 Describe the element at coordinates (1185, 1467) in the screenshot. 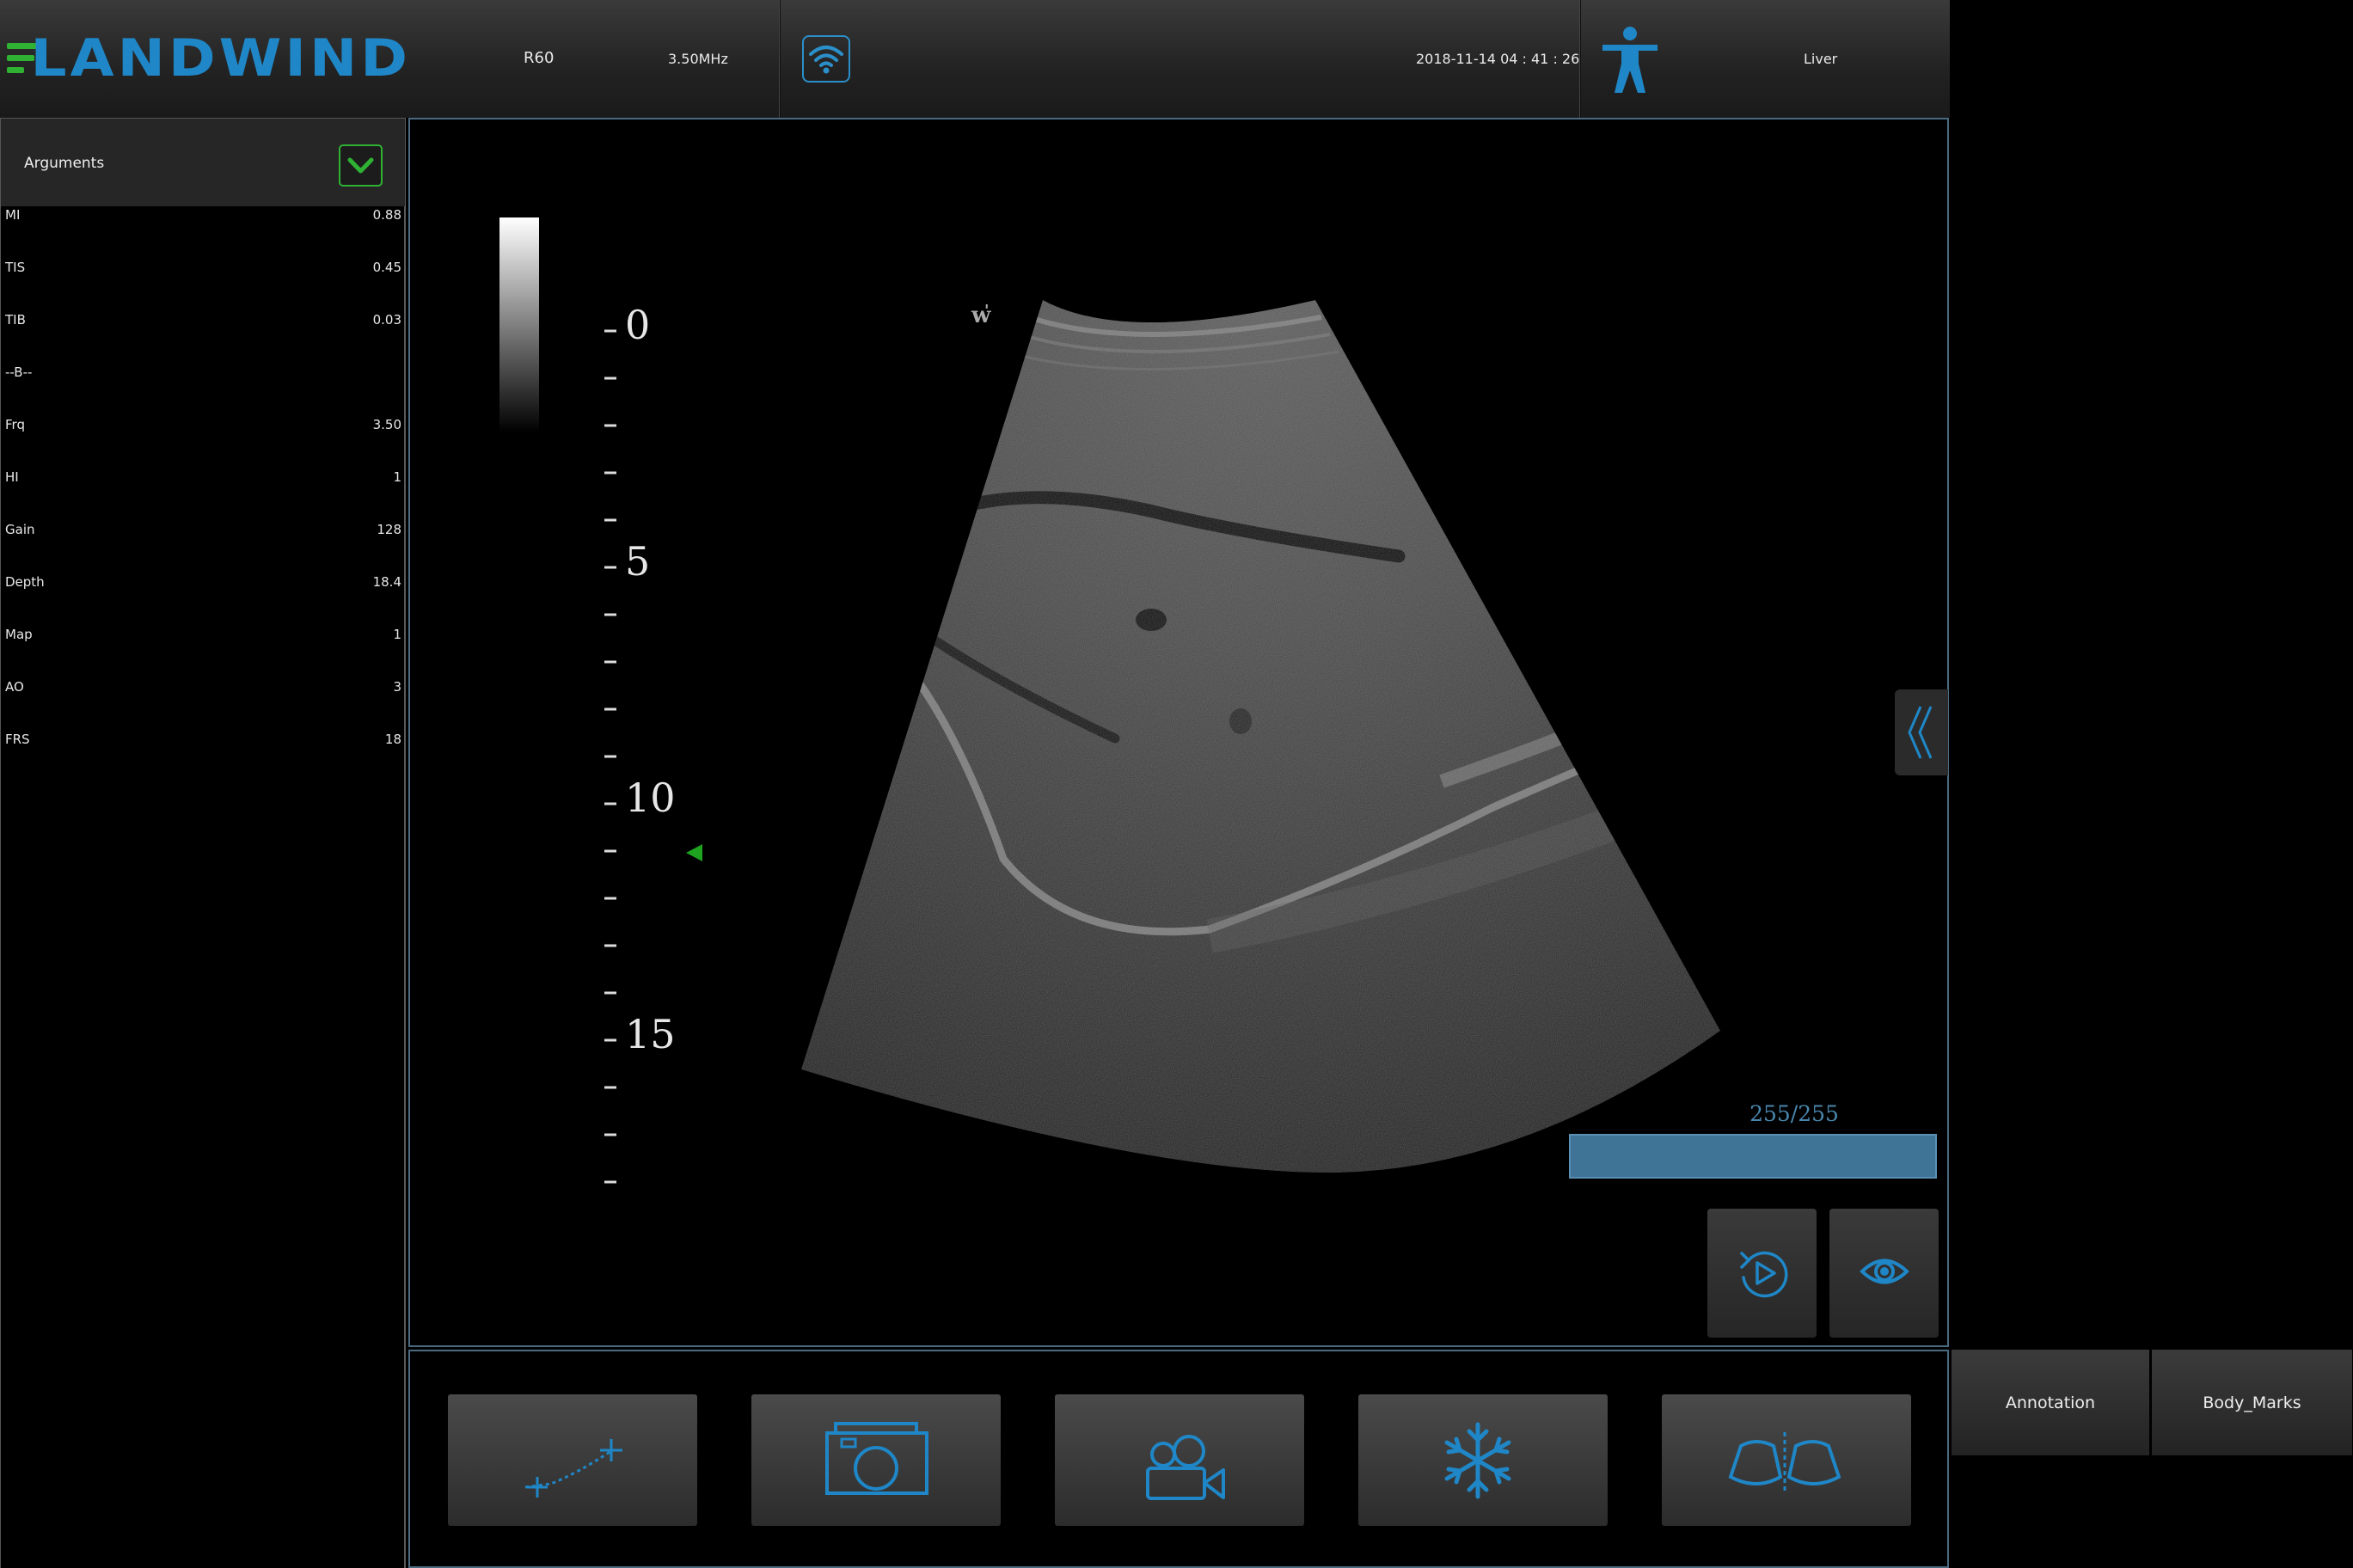

I see `video-camera-icon` at that location.